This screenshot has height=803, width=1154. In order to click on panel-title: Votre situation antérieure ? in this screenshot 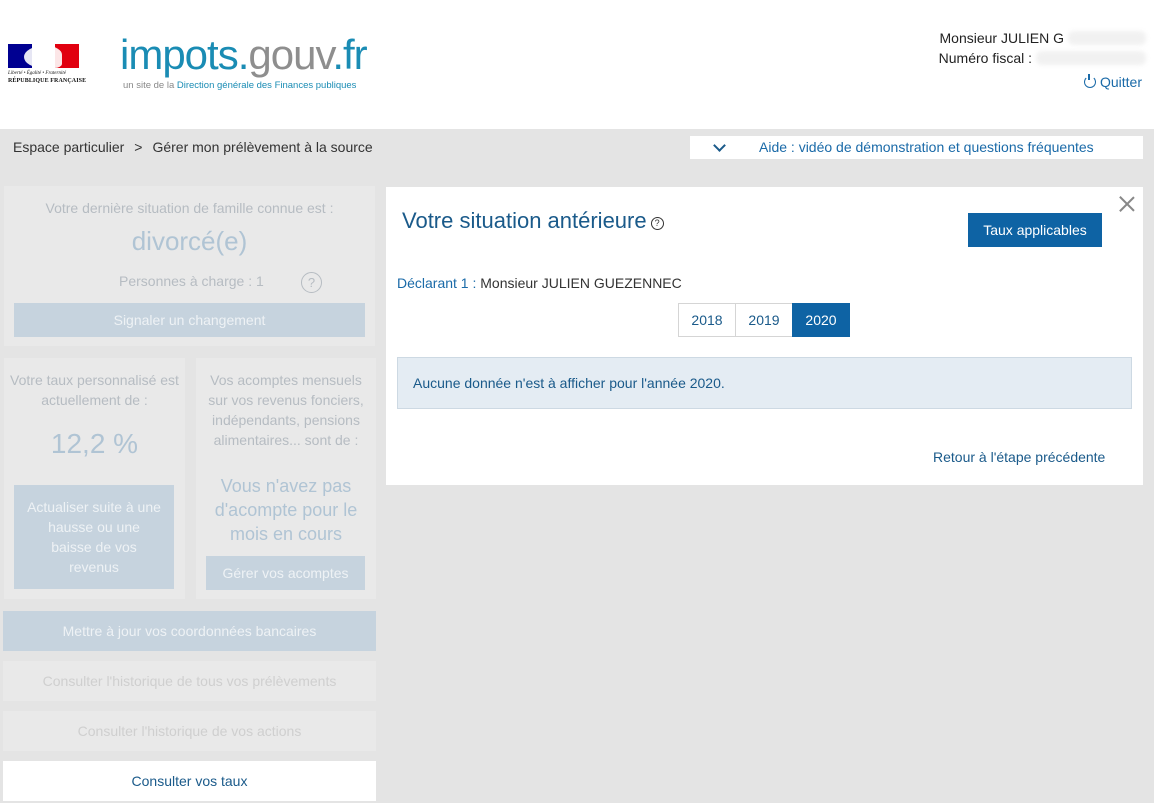, I will do `click(533, 221)`.